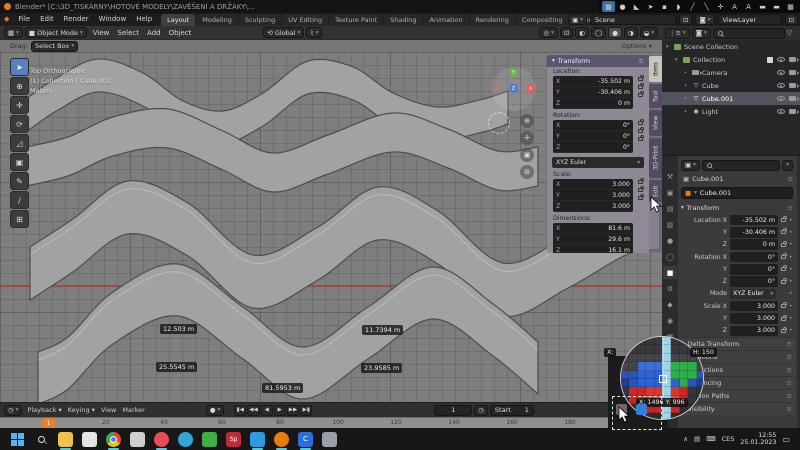 The height and width of the screenshot is (450, 800). Describe the element at coordinates (650, 6) in the screenshot. I see `cursor-icon: ➤` at that location.